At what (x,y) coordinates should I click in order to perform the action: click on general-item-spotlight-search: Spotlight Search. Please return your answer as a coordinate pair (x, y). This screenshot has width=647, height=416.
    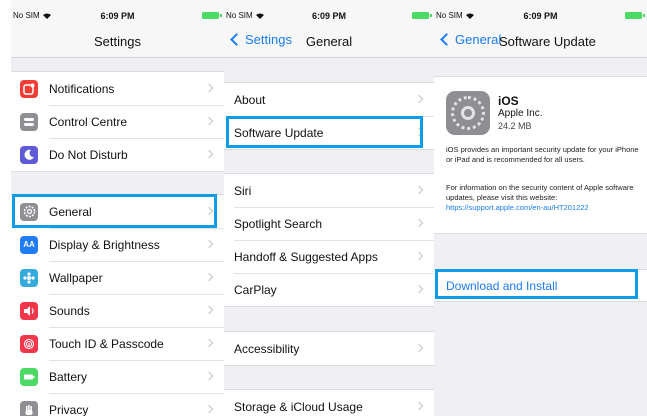
    Looking at the image, I should click on (329, 223).